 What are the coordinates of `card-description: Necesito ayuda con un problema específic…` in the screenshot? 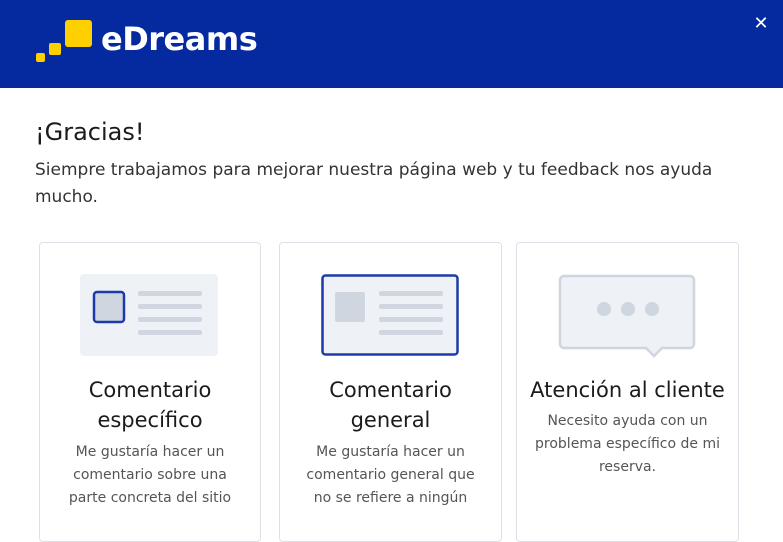 It's located at (627, 444).